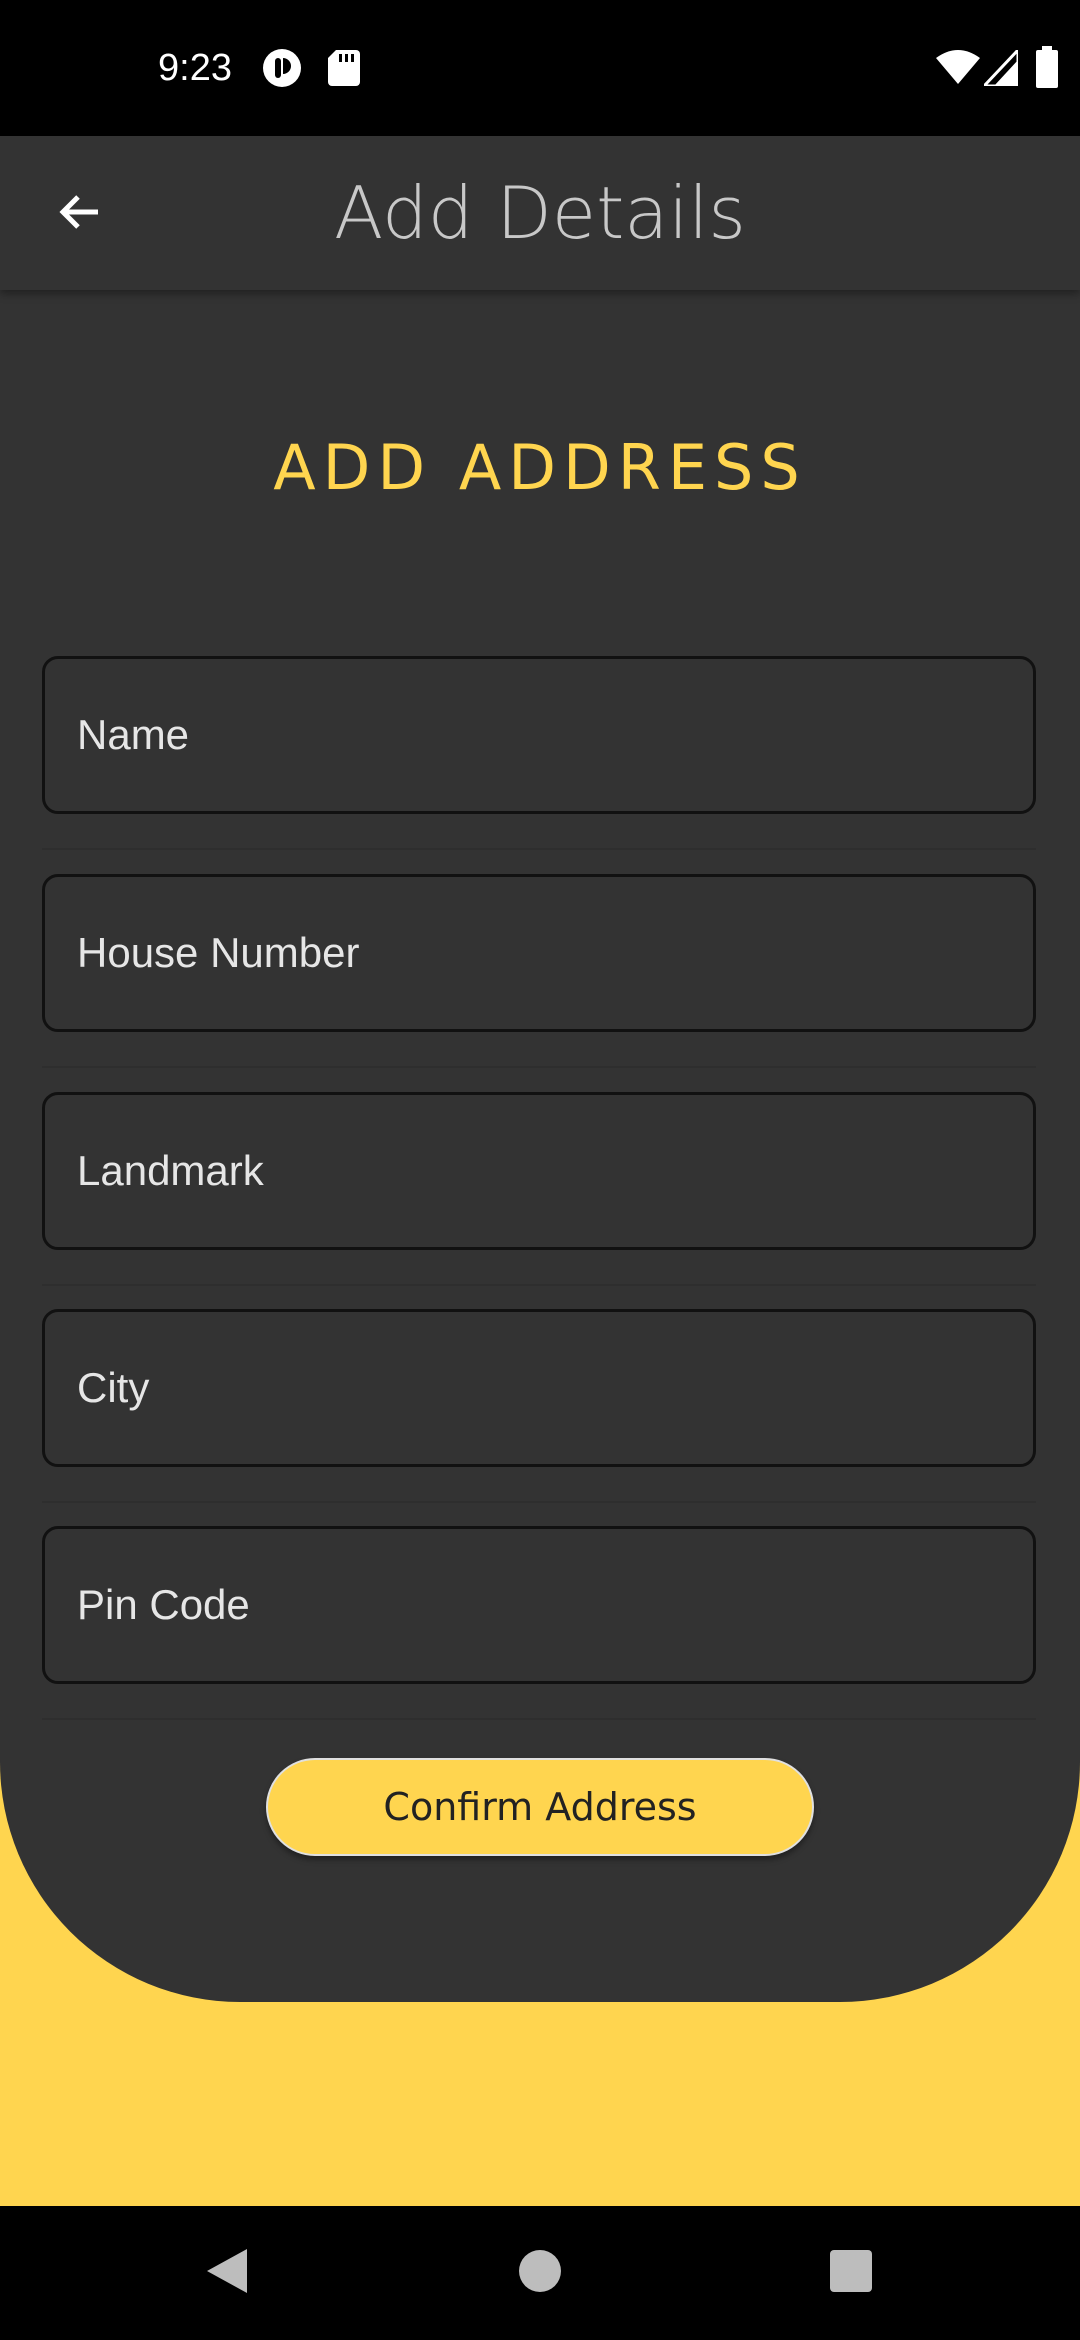 Image resolution: width=1080 pixels, height=2340 pixels. I want to click on page-title: Add Details, so click(540, 213).